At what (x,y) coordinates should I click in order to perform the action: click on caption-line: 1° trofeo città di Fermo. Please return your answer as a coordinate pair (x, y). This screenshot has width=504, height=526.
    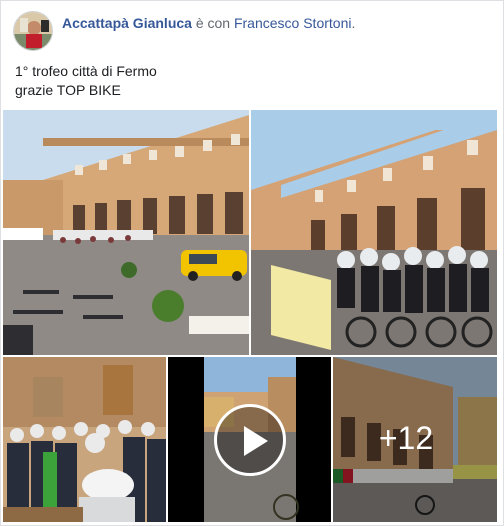
    Looking at the image, I should click on (86, 71).